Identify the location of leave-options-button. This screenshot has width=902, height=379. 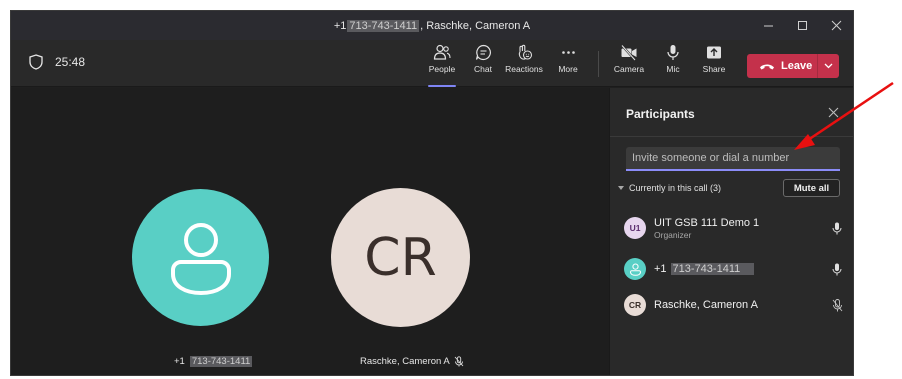
(828, 66).